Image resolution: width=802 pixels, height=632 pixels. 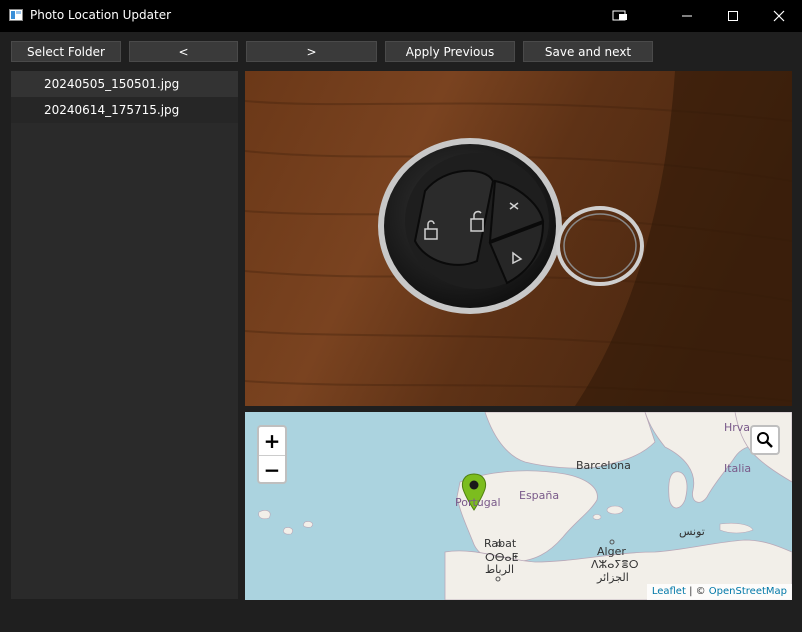 I want to click on maximize-icon, so click(x=733, y=16).